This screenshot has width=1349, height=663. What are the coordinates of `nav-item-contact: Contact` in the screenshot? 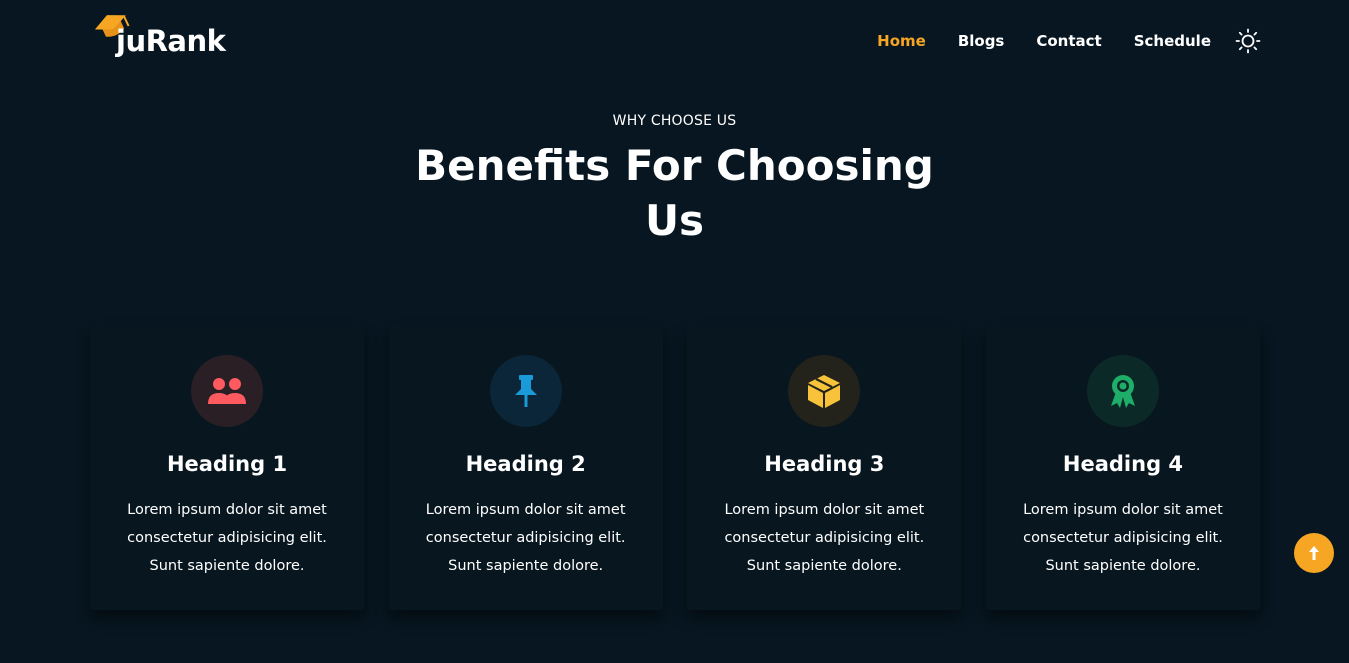 It's located at (1068, 41).